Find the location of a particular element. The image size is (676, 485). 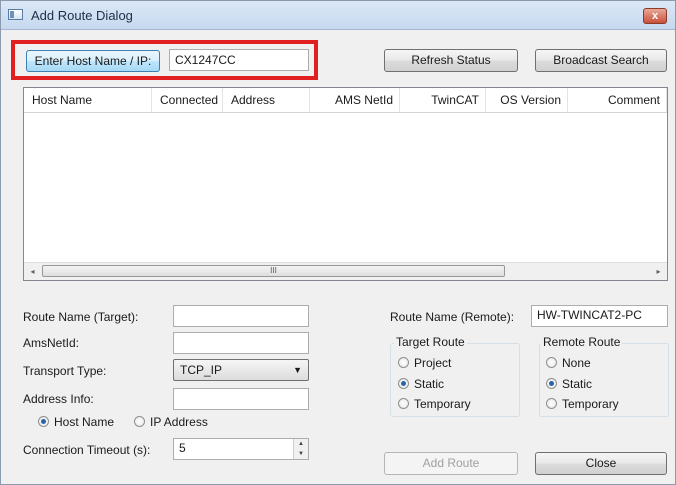

remote-none-label: None is located at coordinates (576, 363).